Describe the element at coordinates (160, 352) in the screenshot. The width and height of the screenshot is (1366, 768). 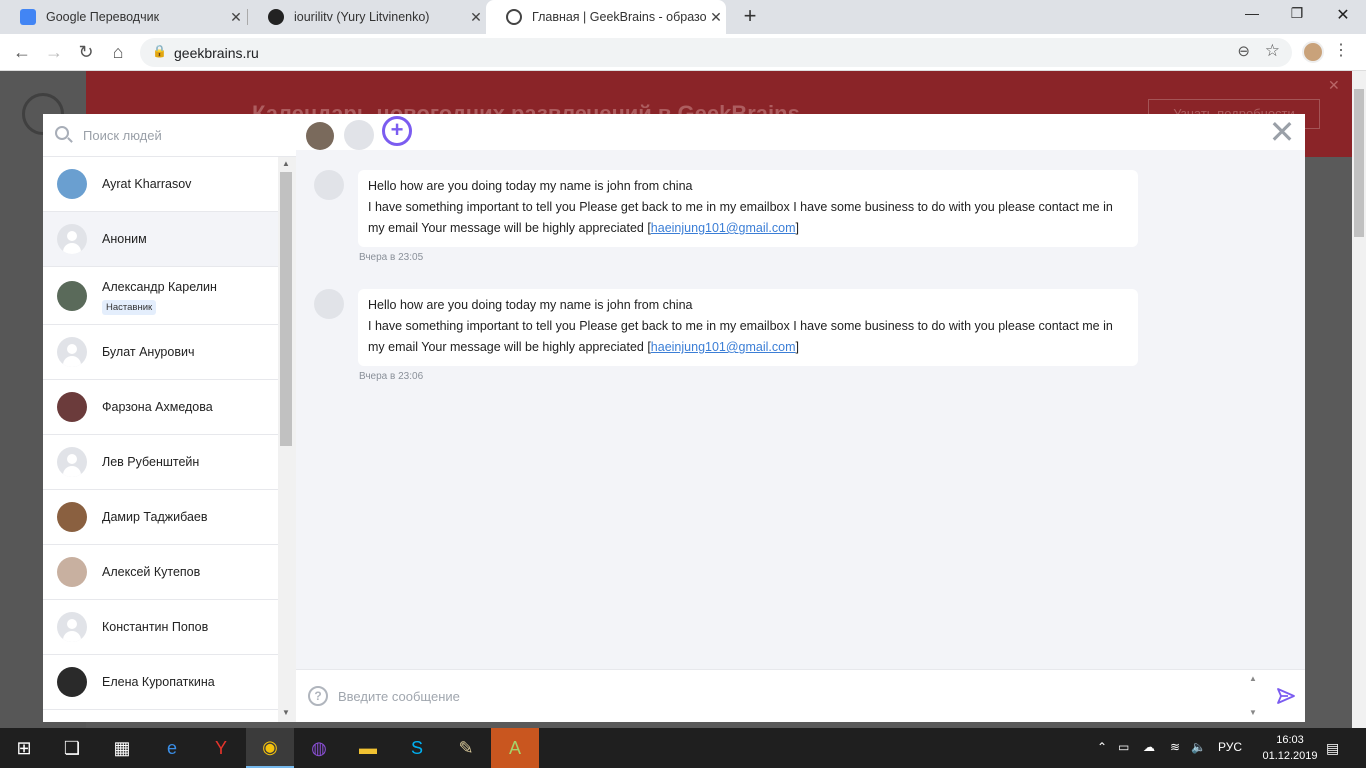
I see `contact-item: Булат Анурович` at that location.